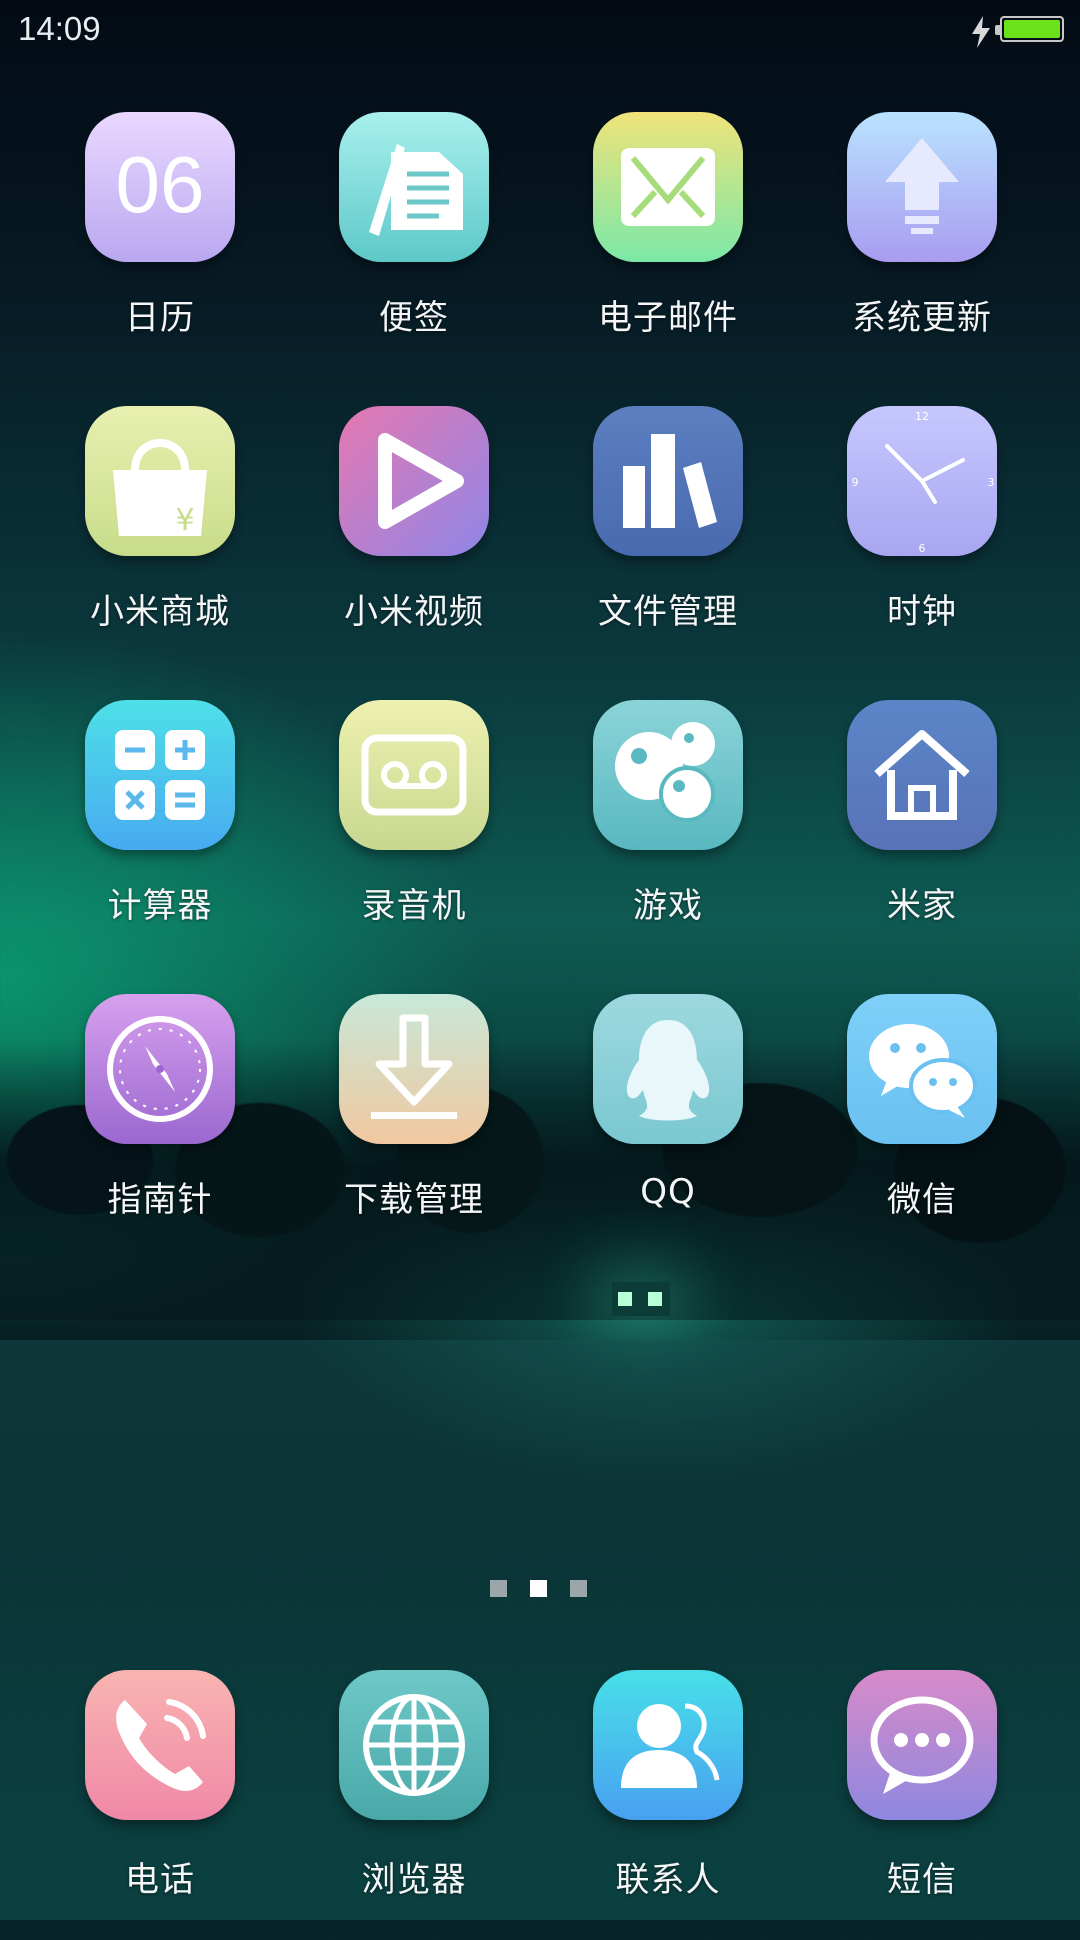 This screenshot has width=1080, height=1940. I want to click on contacts-icon, so click(668, 1745).